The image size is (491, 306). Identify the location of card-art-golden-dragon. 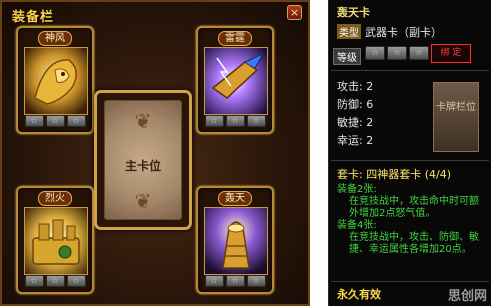
(56, 81).